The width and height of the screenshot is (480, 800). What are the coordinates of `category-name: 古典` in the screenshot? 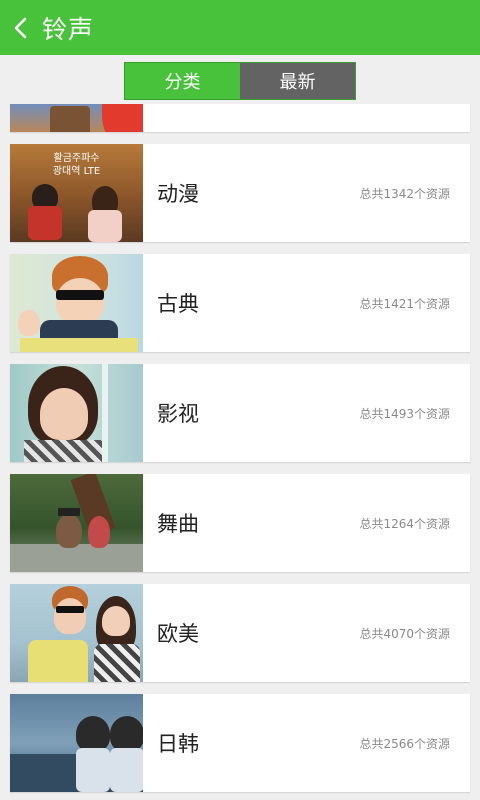 It's located at (178, 304).